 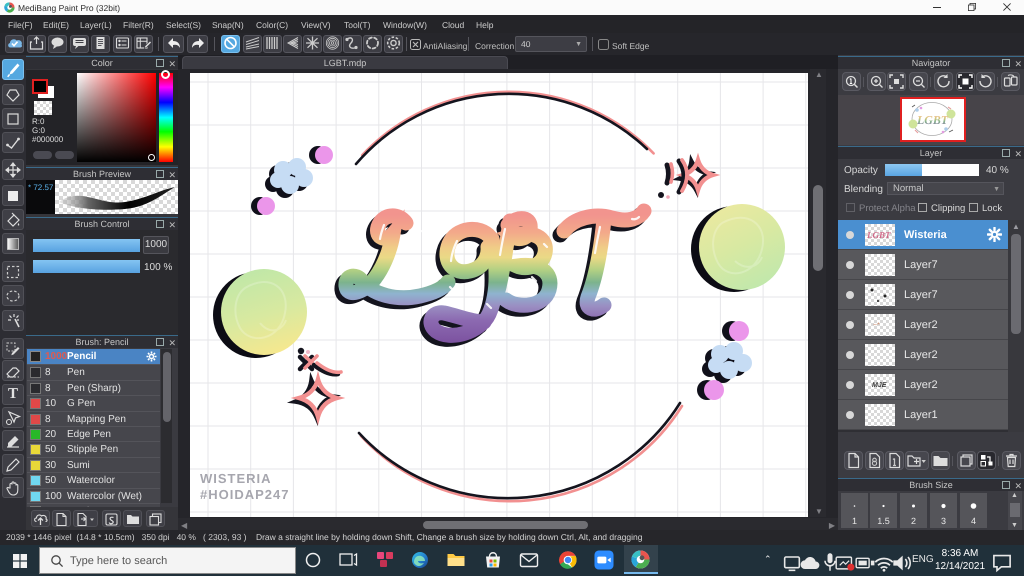 What do you see at coordinates (879, 385) in the screenshot?
I see `svg-text: MJE` at bounding box center [879, 385].